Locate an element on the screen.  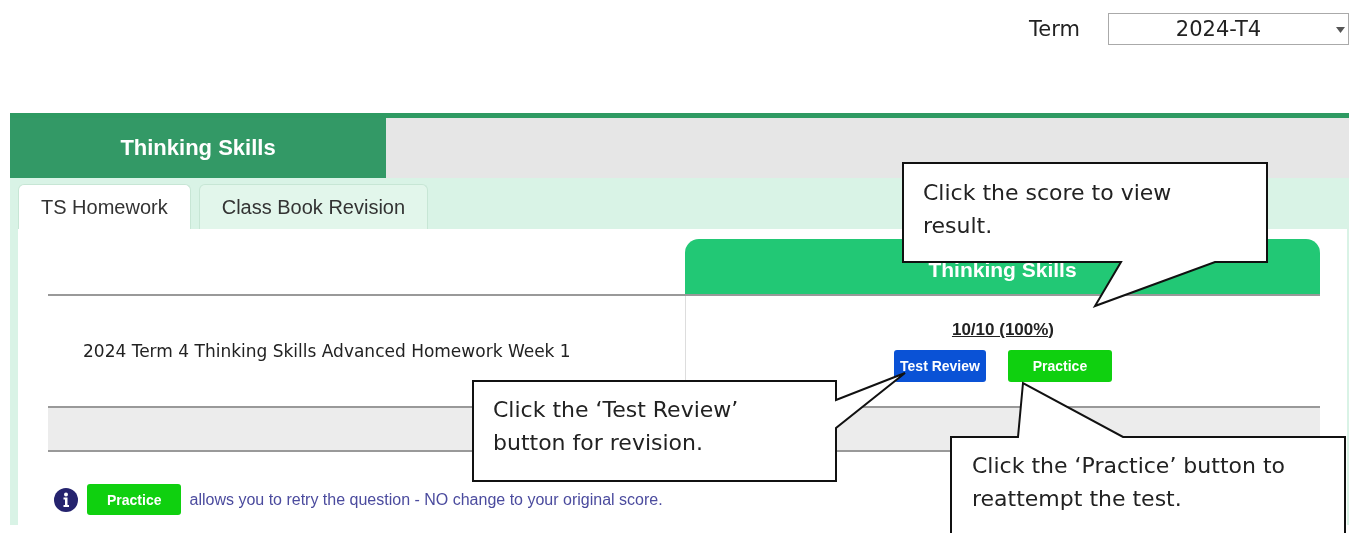
review-button: Test Review is located at coordinates (940, 366).